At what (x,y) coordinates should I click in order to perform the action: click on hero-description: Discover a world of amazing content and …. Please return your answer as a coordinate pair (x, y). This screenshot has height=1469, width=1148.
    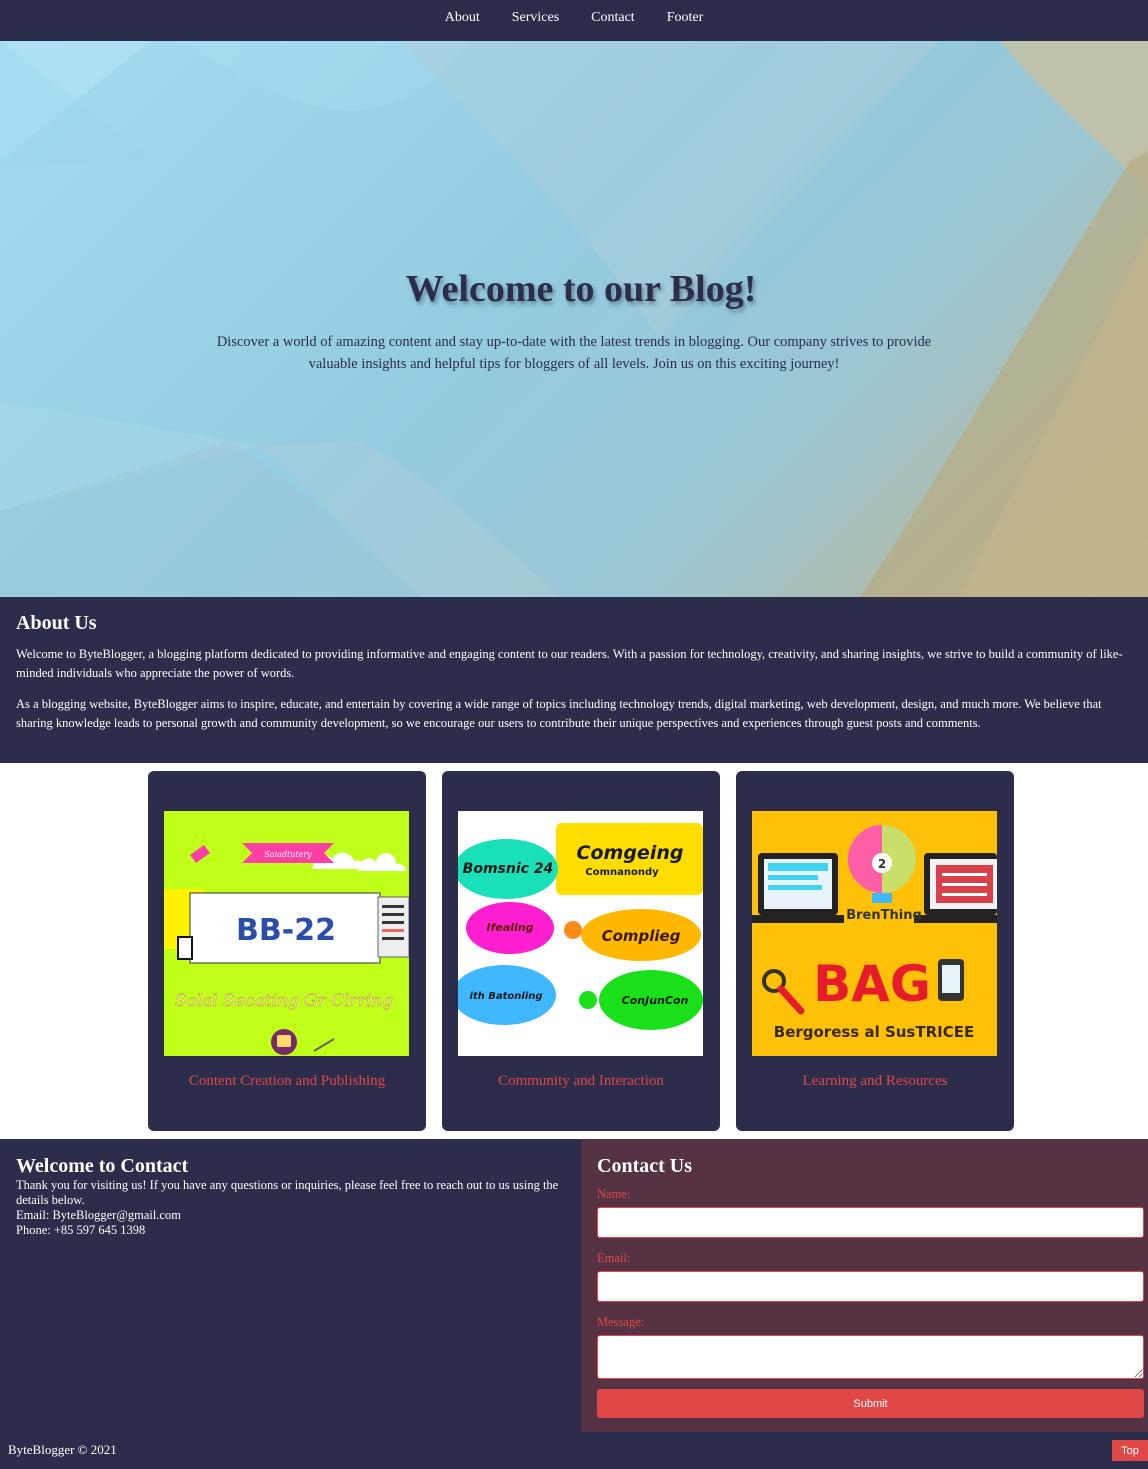
    Looking at the image, I should click on (574, 353).